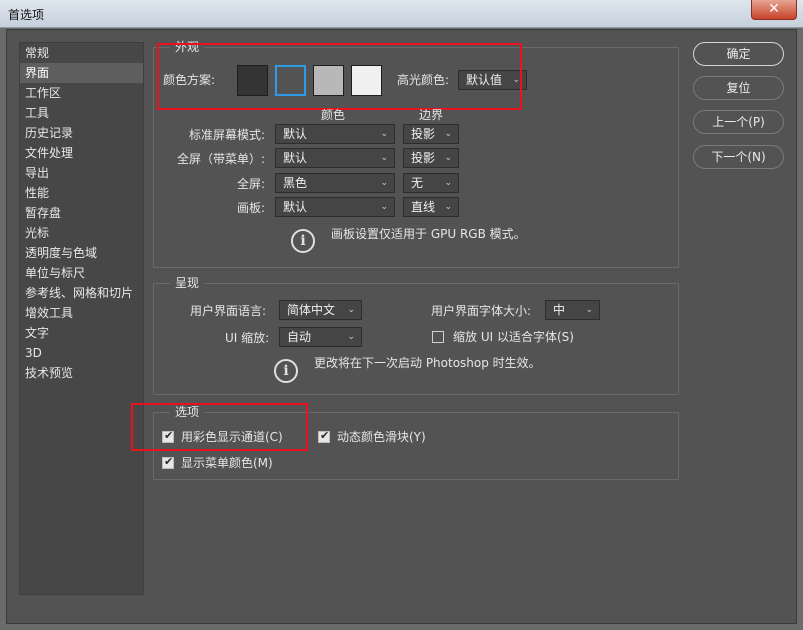 The height and width of the screenshot is (630, 803). What do you see at coordinates (81, 253) in the screenshot?
I see `sidebar-item: 透明度与色域` at bounding box center [81, 253].